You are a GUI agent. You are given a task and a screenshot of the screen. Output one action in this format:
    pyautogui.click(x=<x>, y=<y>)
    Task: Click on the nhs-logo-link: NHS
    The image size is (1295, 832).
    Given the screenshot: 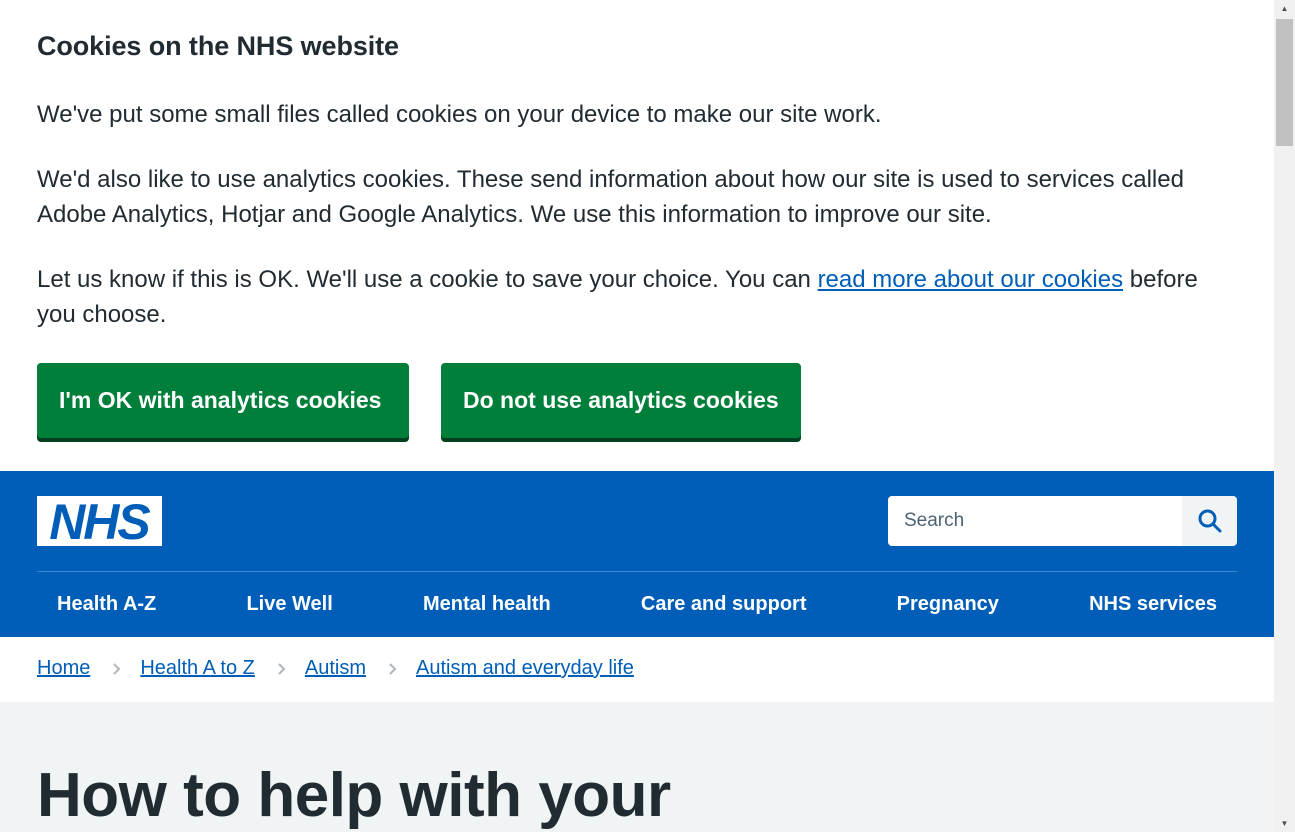 What is the action you would take?
    pyautogui.click(x=99, y=522)
    